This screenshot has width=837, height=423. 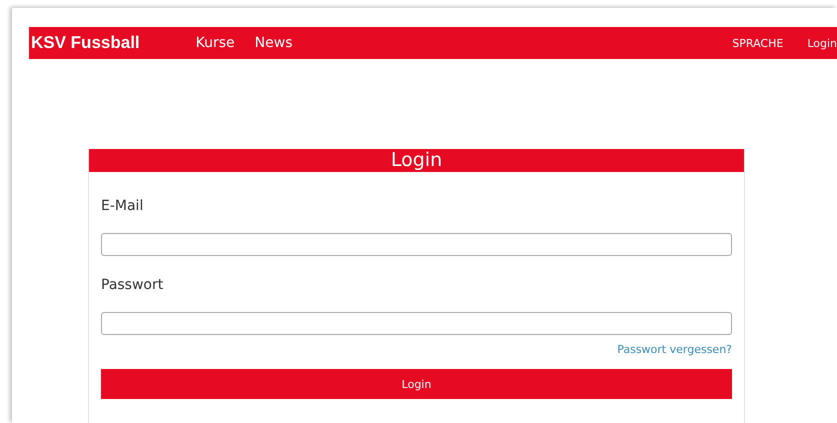 What do you see at coordinates (758, 43) in the screenshot?
I see `nav-link: SPRACHE` at bounding box center [758, 43].